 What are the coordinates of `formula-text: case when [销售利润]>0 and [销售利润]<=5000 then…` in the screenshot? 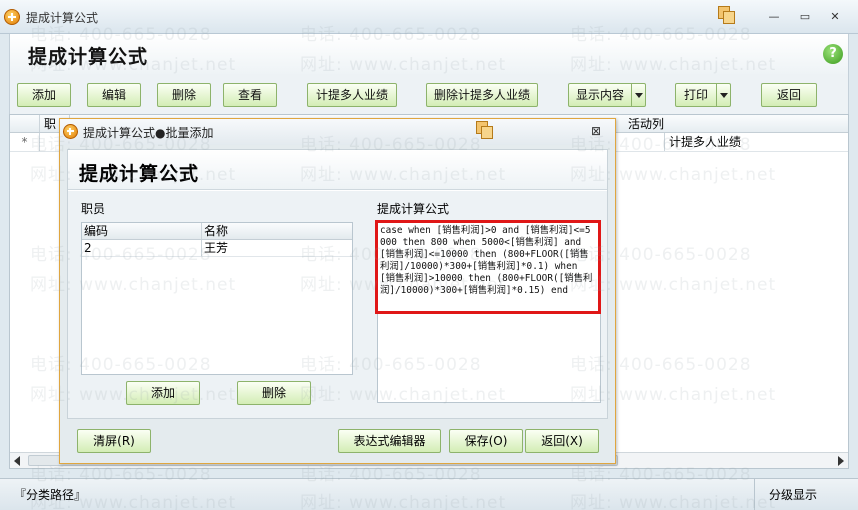 It's located at (488, 261).